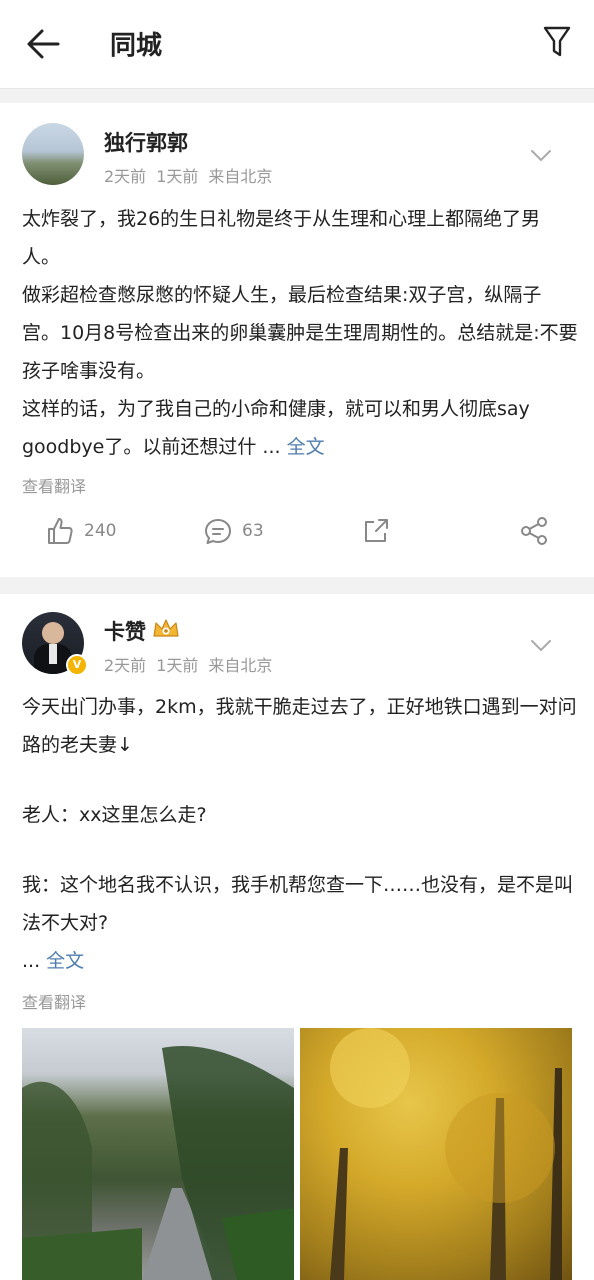  Describe the element at coordinates (299, 726) in the screenshot. I see `post-paragraph: 今天出门办事，2km，我就干脆走过去了，正好地铁口遇到一对问路的老夫妻↓` at that location.